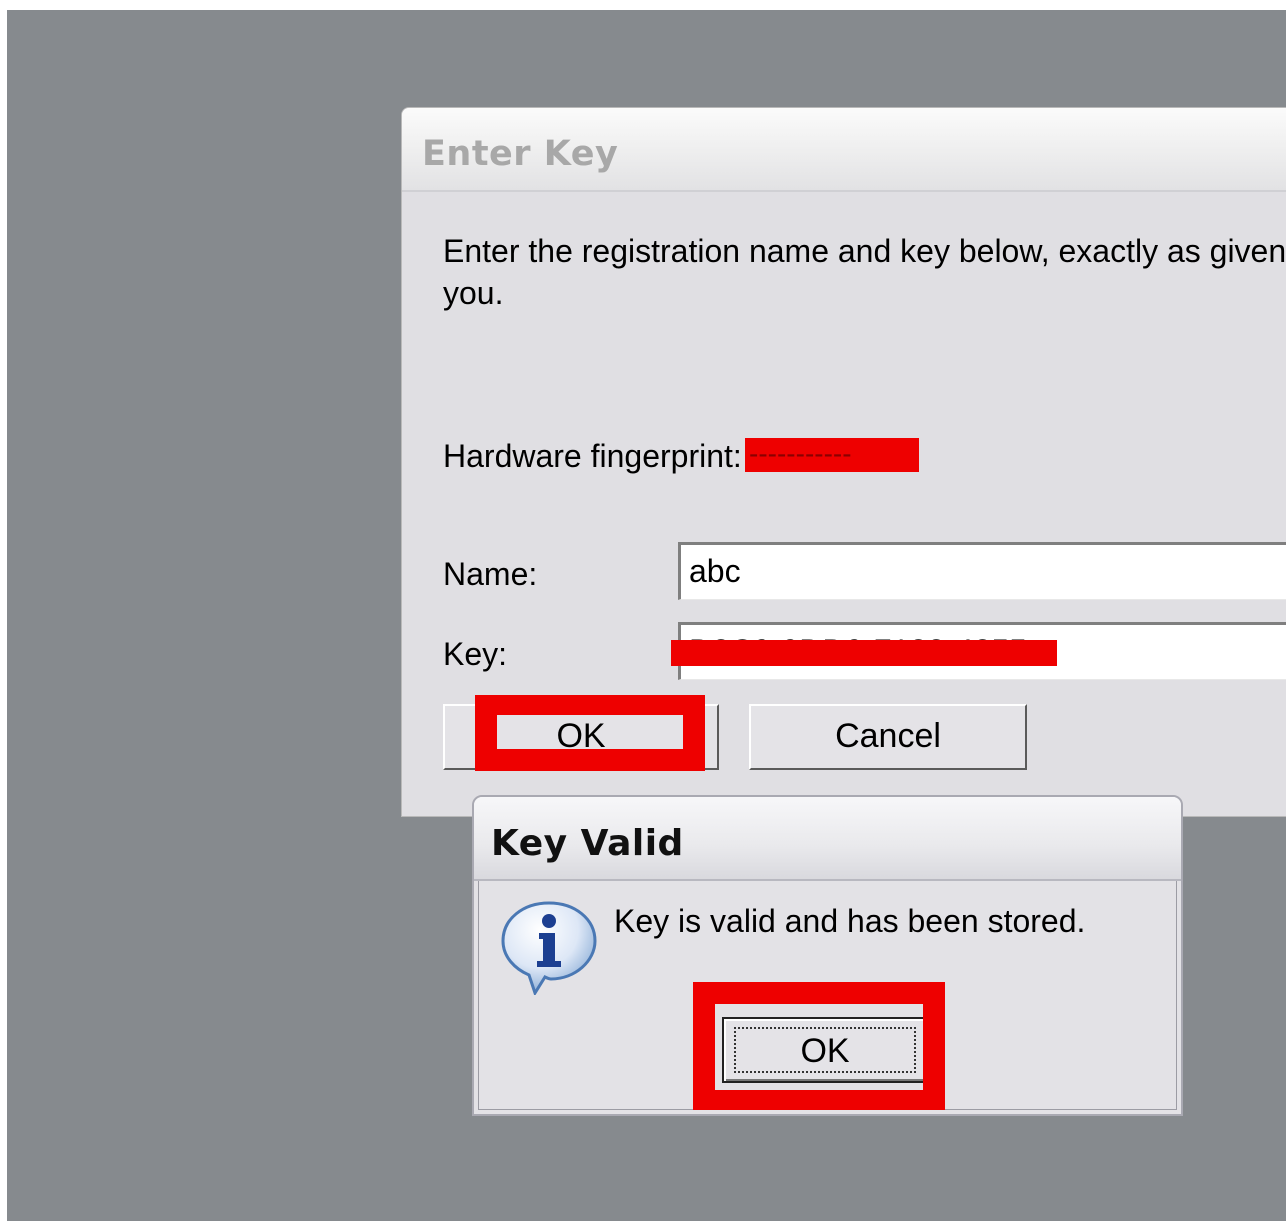 This screenshot has width=1286, height=1221. Describe the element at coordinates (549, 948) in the screenshot. I see `info-icon` at that location.